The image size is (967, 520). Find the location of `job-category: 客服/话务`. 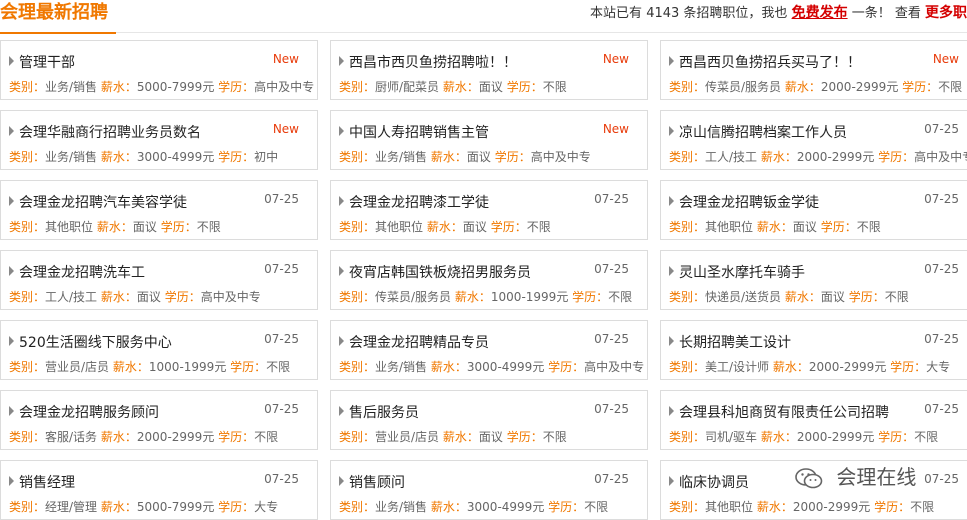

job-category: 客服/话务 is located at coordinates (71, 437).